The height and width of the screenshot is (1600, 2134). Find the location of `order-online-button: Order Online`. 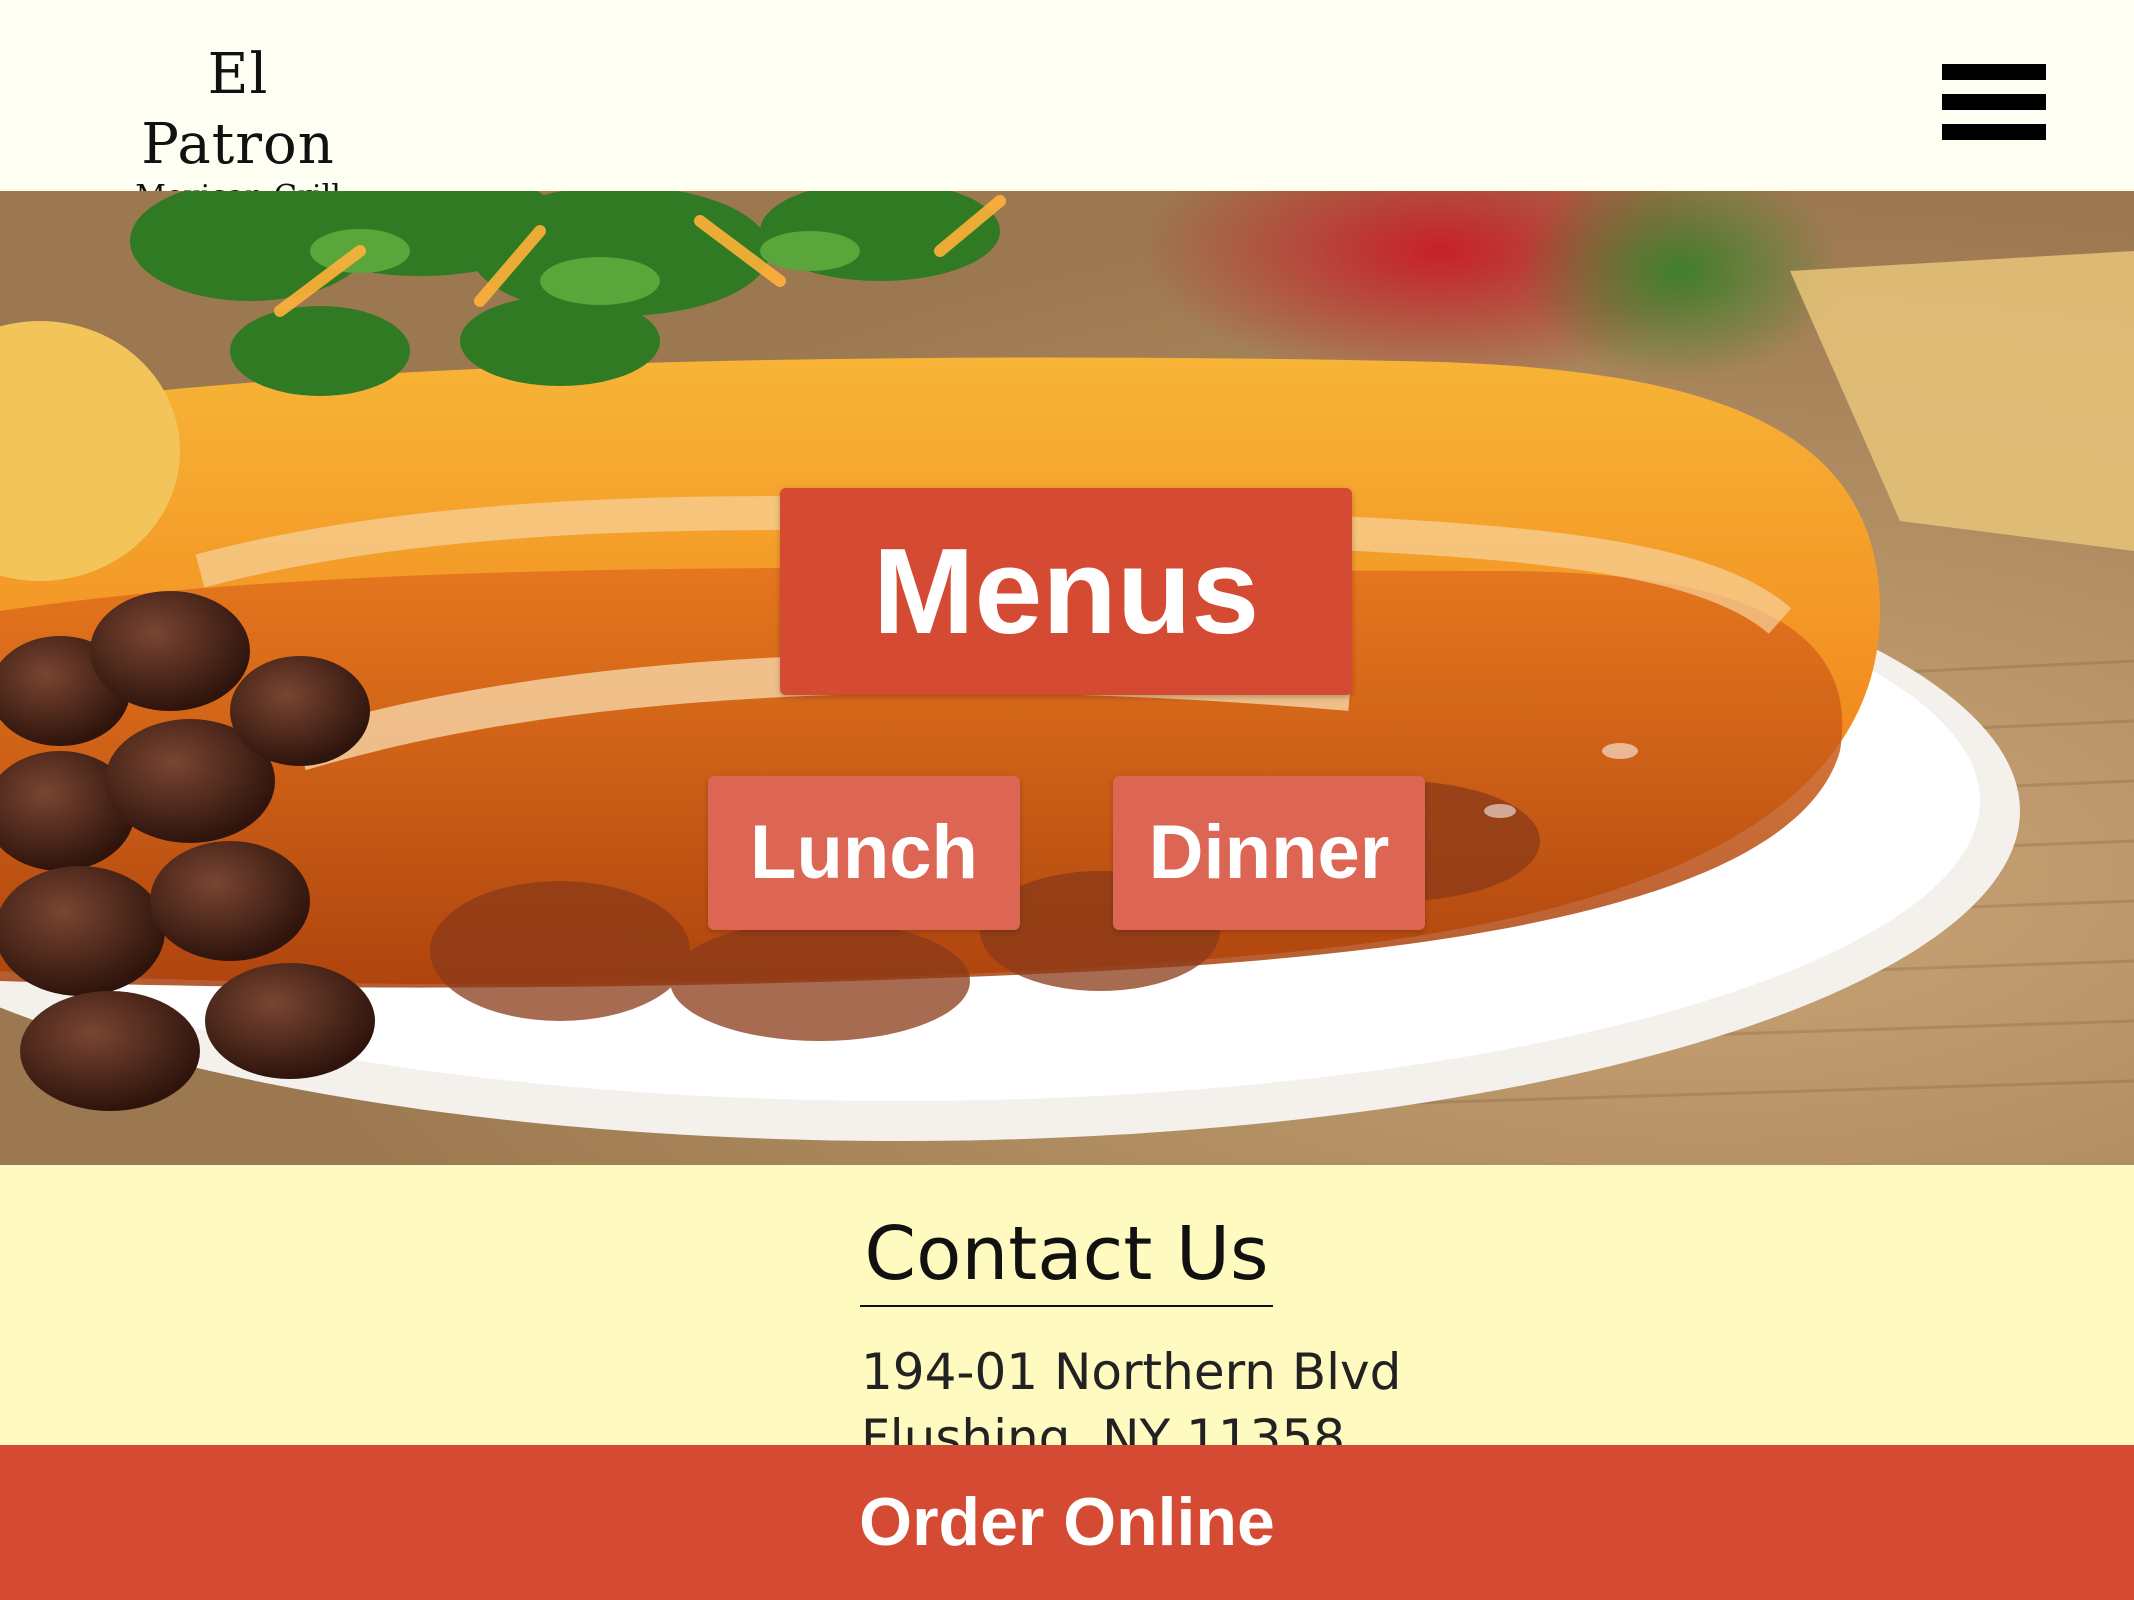

order-online-button: Order Online is located at coordinates (1067, 1522).